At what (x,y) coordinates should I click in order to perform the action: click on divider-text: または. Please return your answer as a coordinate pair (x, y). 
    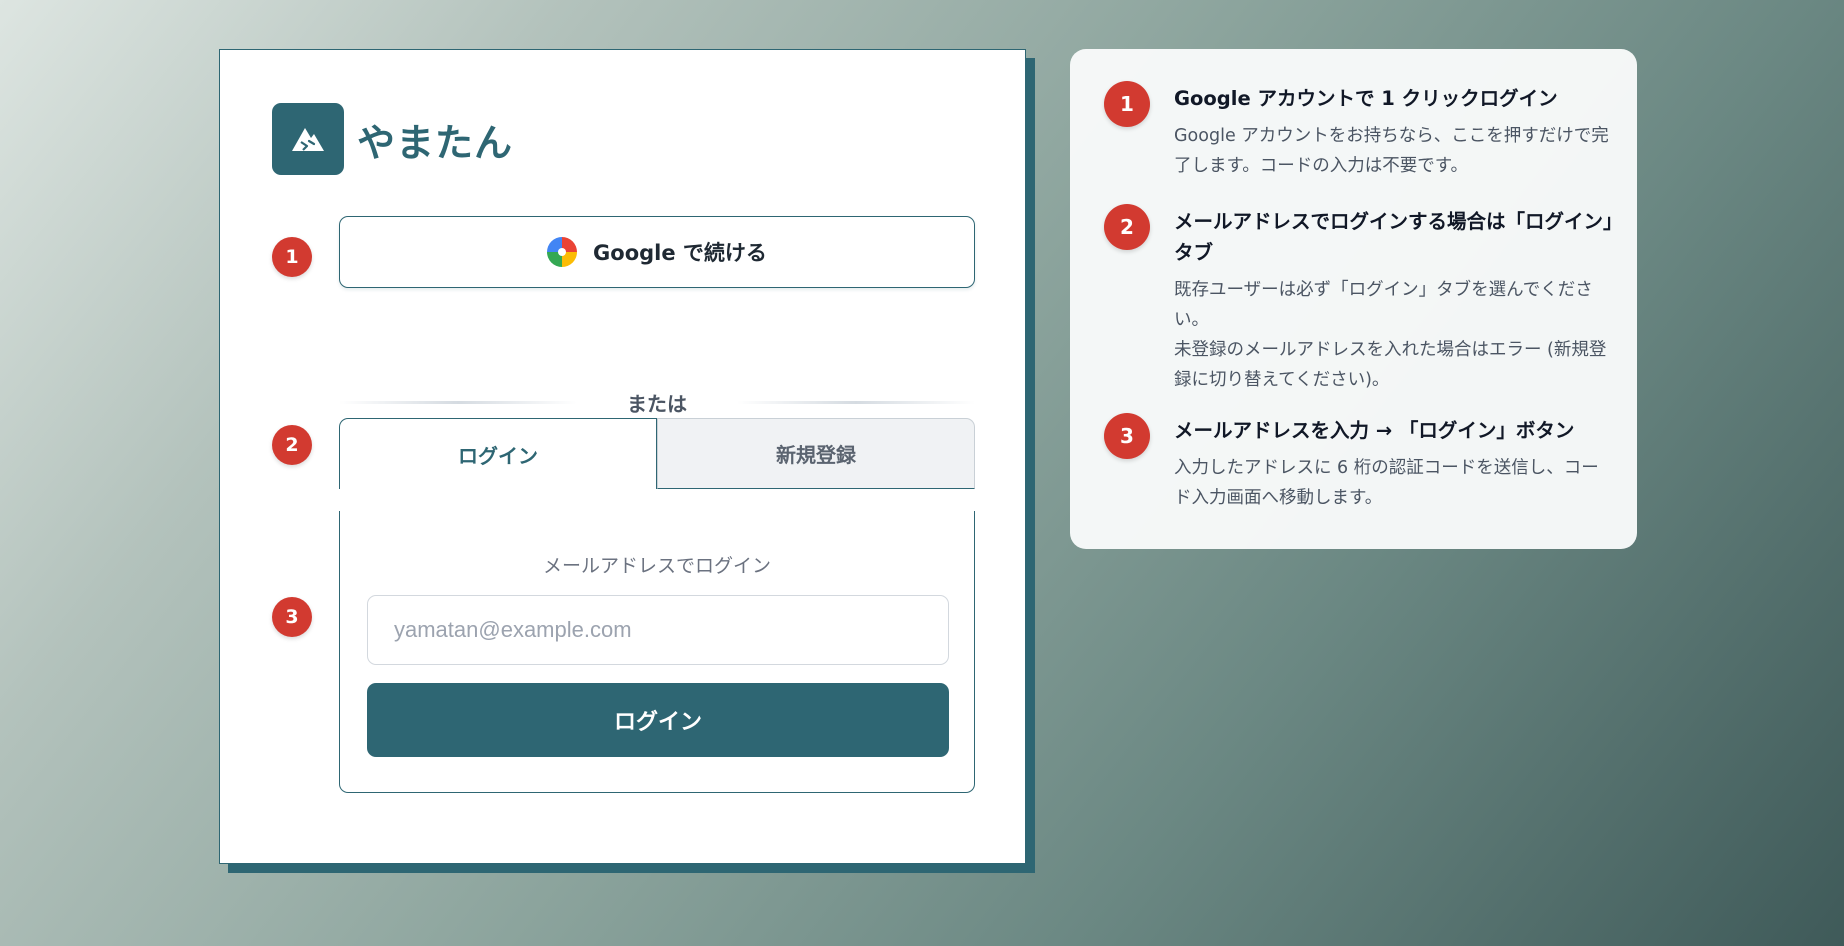
    Looking at the image, I should click on (657, 403).